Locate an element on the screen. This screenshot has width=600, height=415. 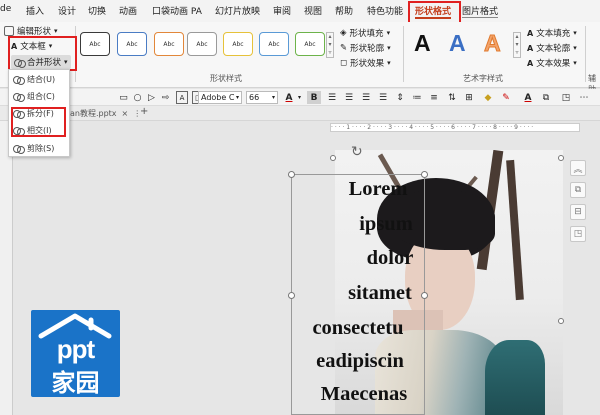
text-outline-icon: A is located at coordinates (530, 48).